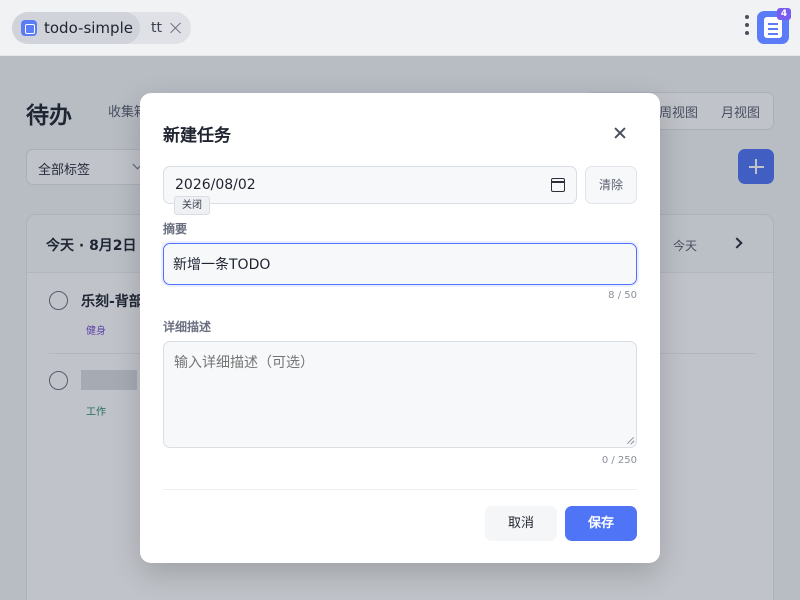  I want to click on tab-group: todo-simple tt, so click(101, 28).